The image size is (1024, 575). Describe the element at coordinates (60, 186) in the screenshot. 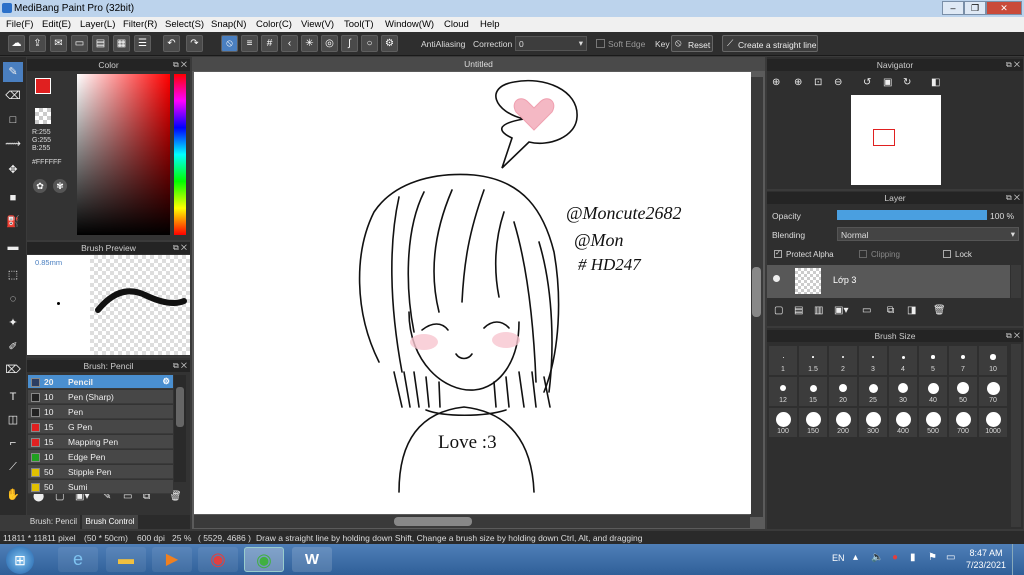

I see `palette-settings-icon: ✾` at that location.